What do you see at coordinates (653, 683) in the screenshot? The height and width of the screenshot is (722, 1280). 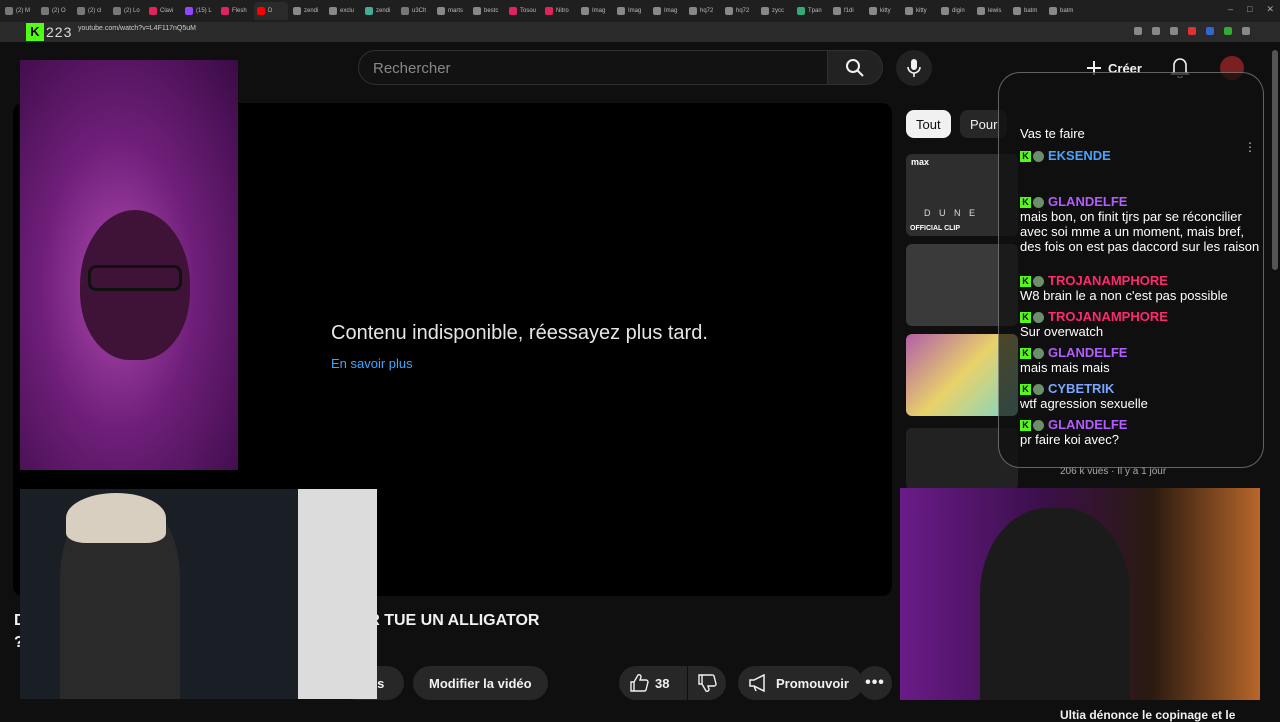 I see `like-button: 38` at bounding box center [653, 683].